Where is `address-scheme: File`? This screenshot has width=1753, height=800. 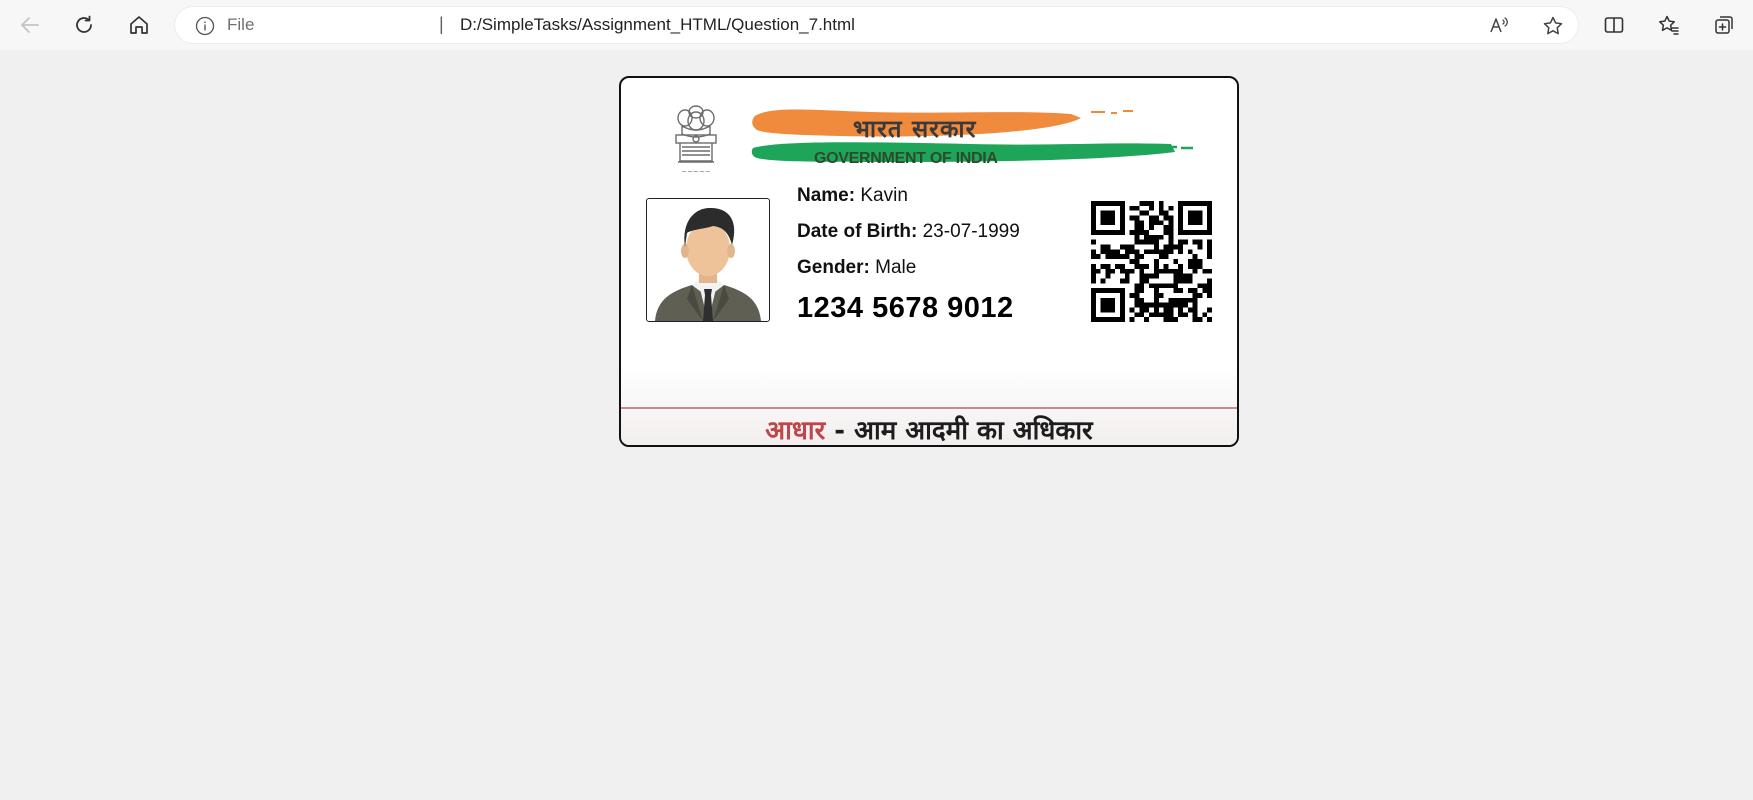 address-scheme: File is located at coordinates (241, 24).